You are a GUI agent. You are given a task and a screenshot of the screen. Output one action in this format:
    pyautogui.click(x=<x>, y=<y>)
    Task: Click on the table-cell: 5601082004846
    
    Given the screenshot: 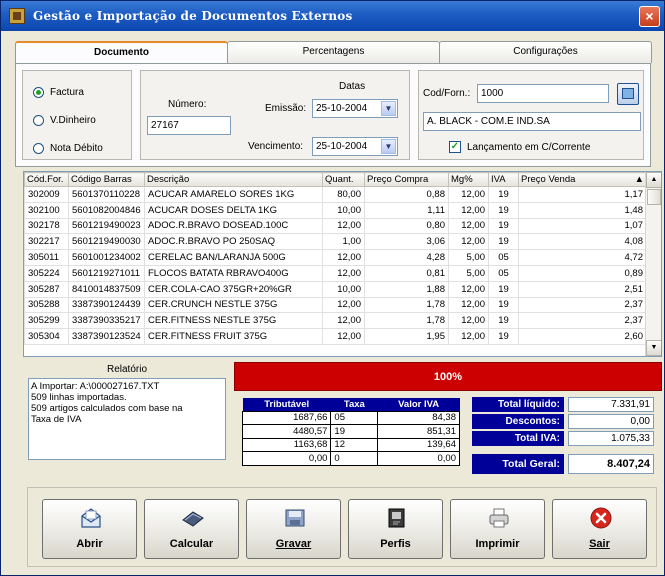 What is the action you would take?
    pyautogui.click(x=106, y=210)
    